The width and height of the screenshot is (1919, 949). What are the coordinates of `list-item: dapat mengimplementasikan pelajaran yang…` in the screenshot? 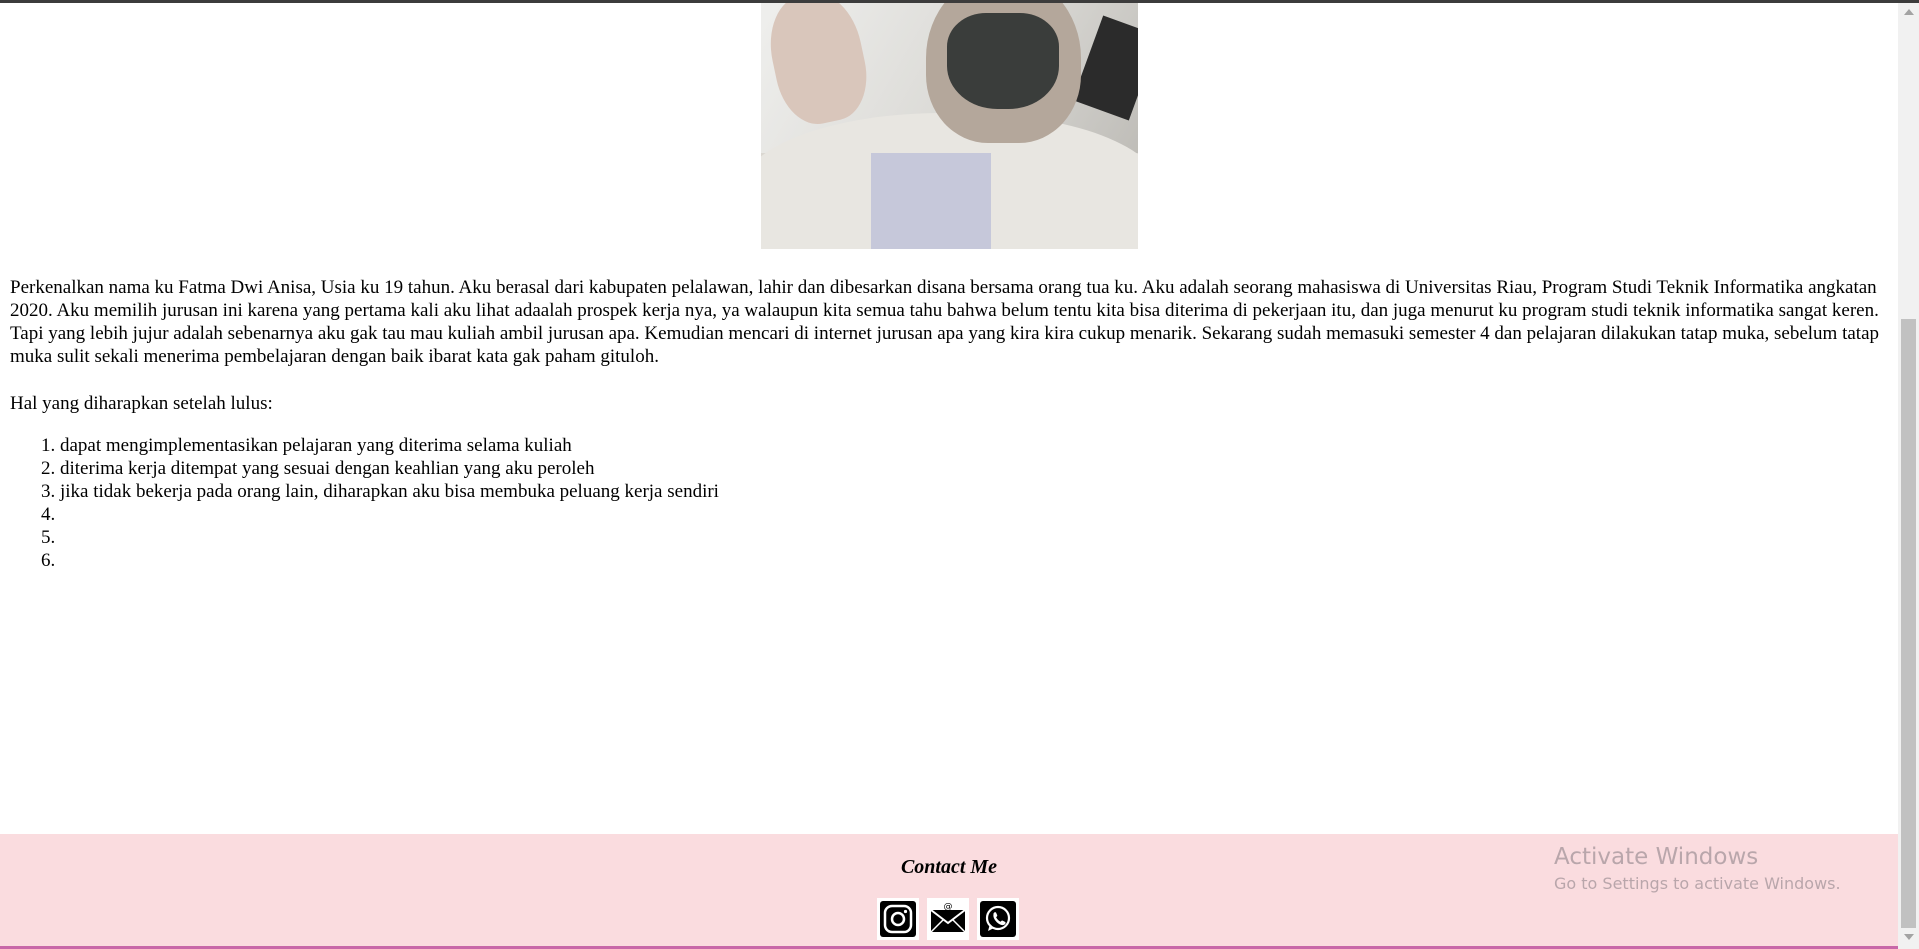 It's located at (389, 445).